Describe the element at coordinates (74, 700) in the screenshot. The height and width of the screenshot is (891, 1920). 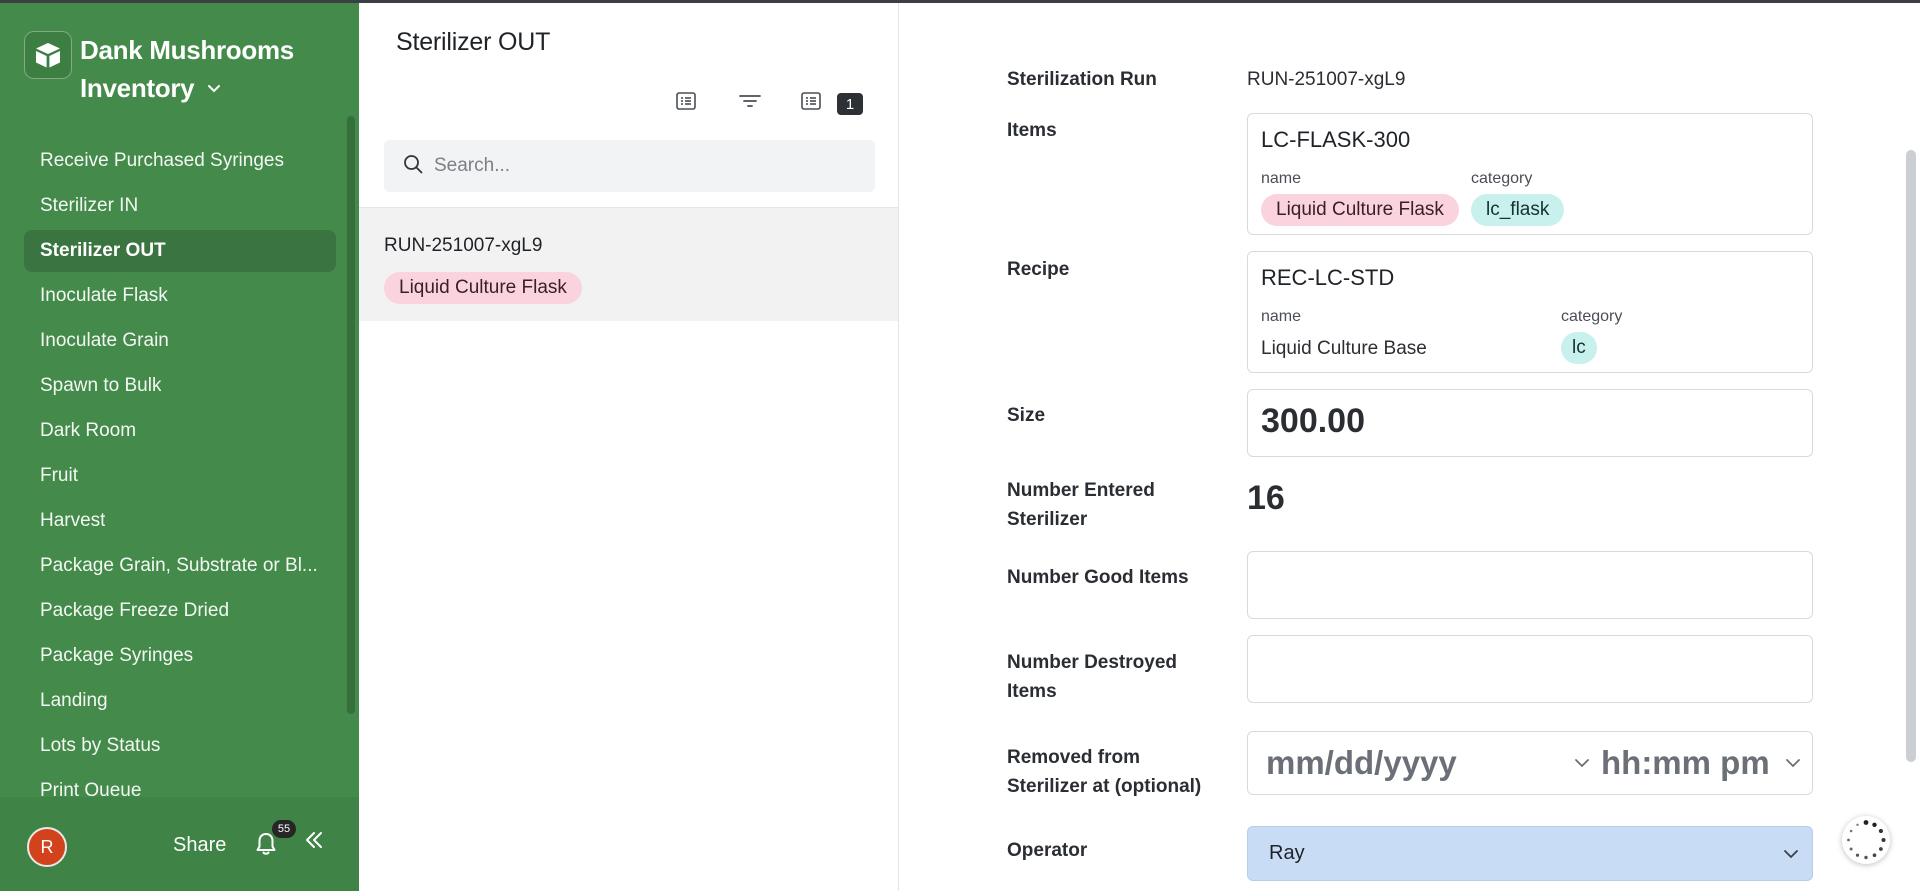
I see `sidebar-item-label: Landing` at that location.